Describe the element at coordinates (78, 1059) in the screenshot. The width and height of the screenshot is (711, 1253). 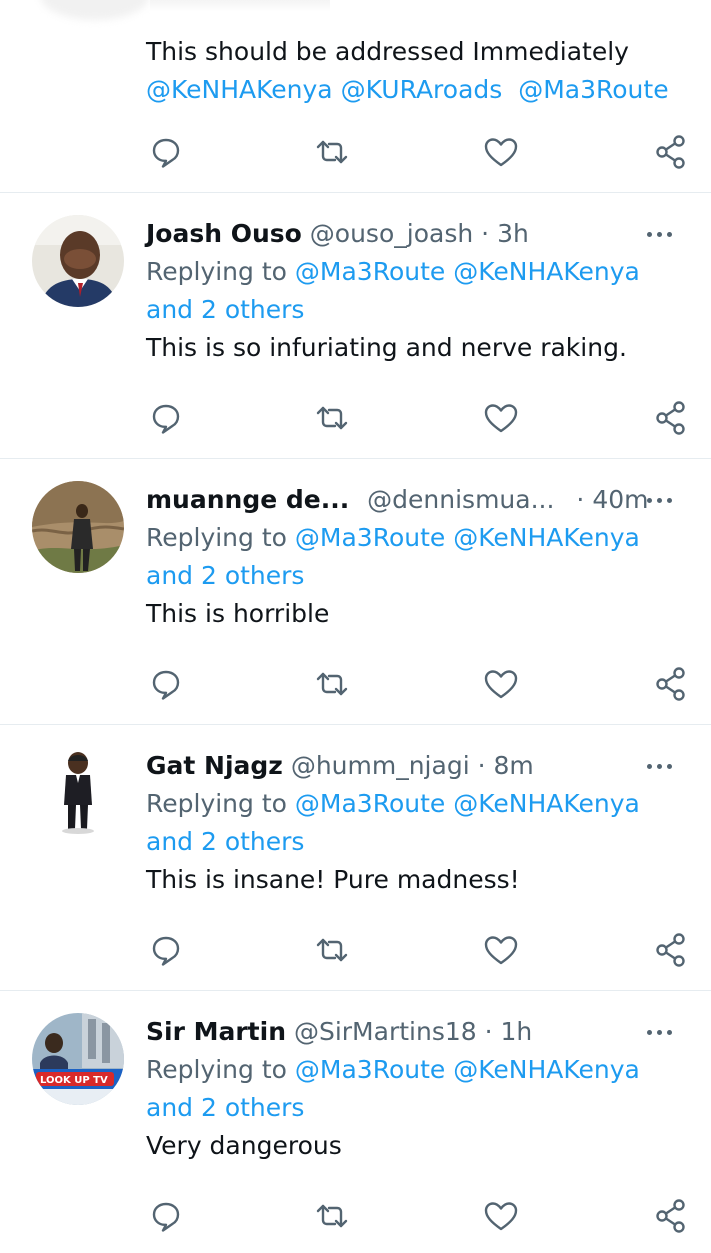
I see `avatar: LOOK UP TV` at that location.